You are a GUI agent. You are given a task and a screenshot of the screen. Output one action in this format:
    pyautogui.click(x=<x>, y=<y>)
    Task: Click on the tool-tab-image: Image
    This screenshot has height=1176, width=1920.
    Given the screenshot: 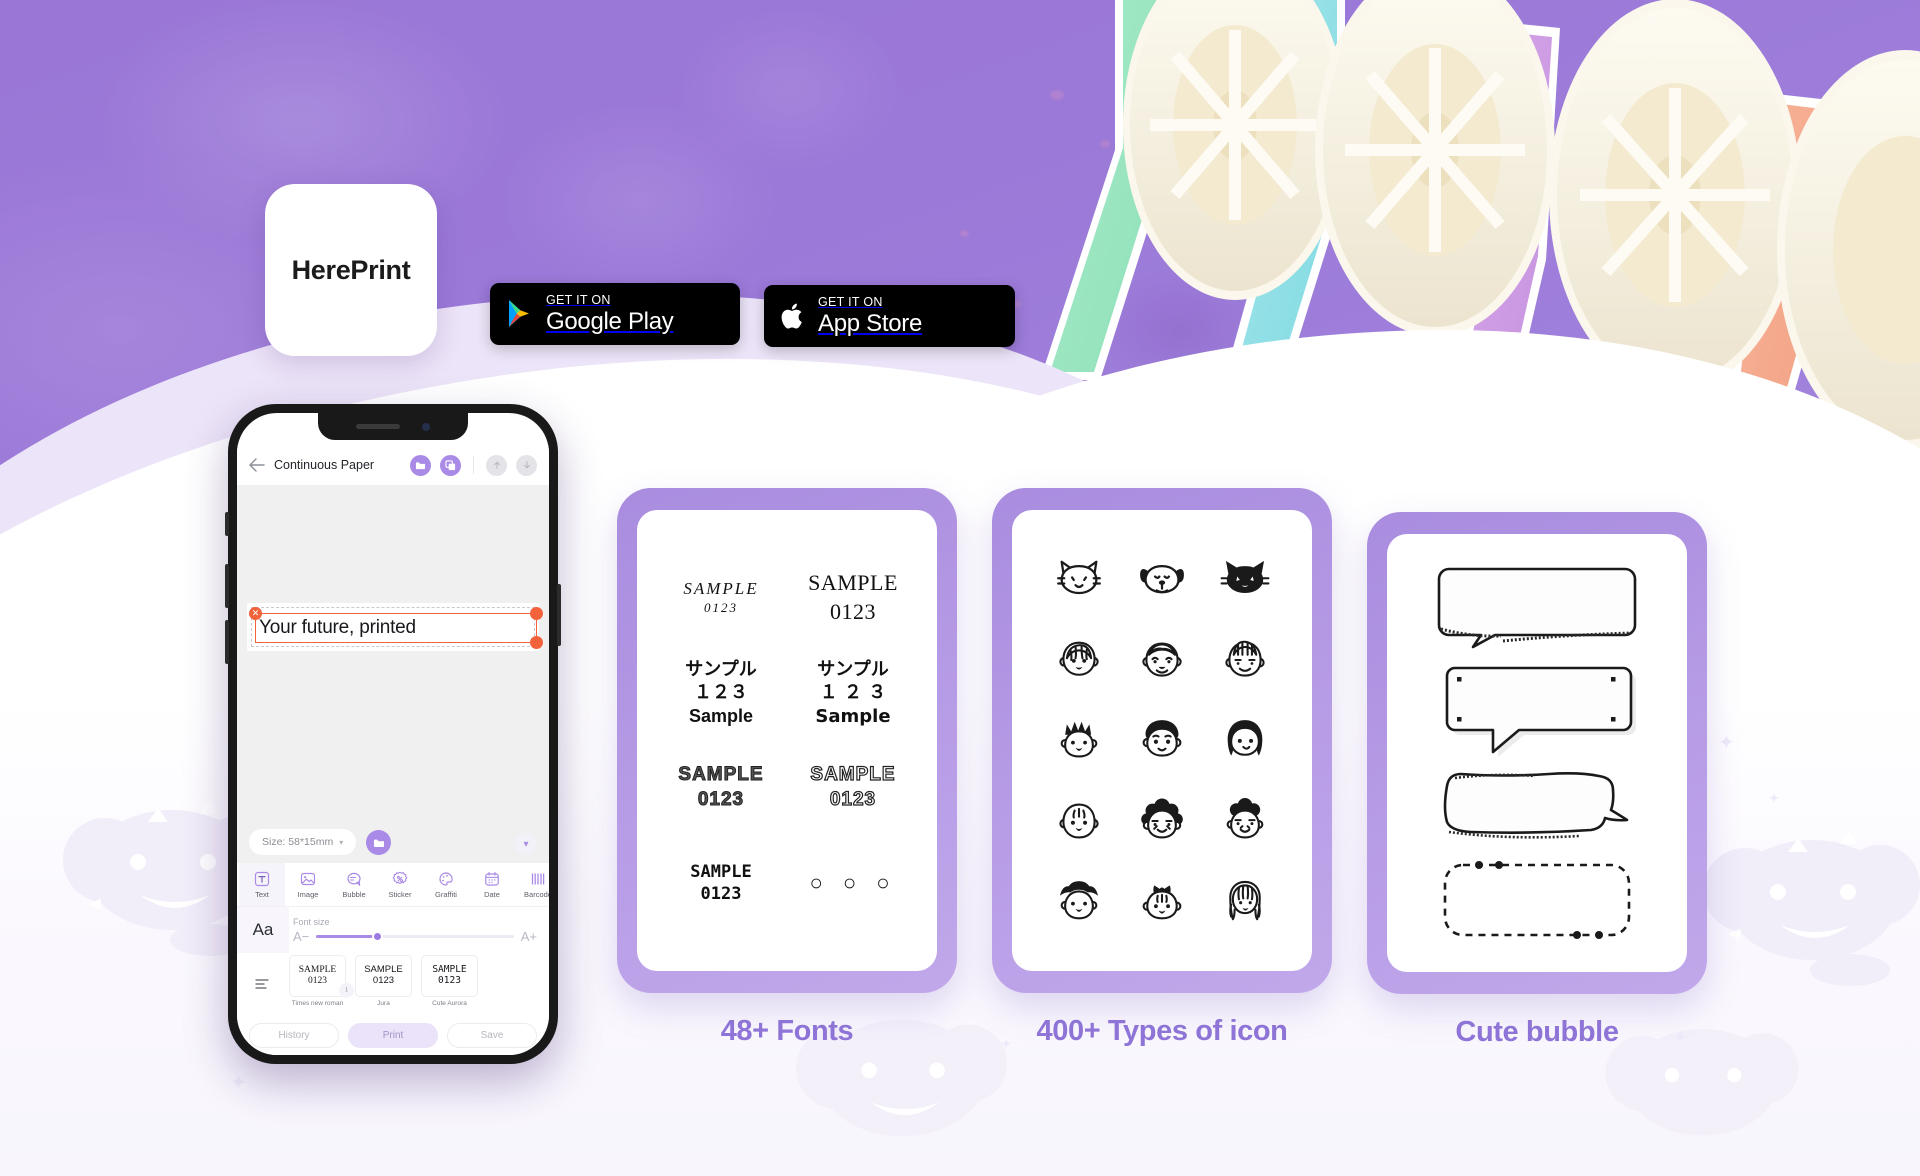 What is the action you would take?
    pyautogui.click(x=308, y=885)
    